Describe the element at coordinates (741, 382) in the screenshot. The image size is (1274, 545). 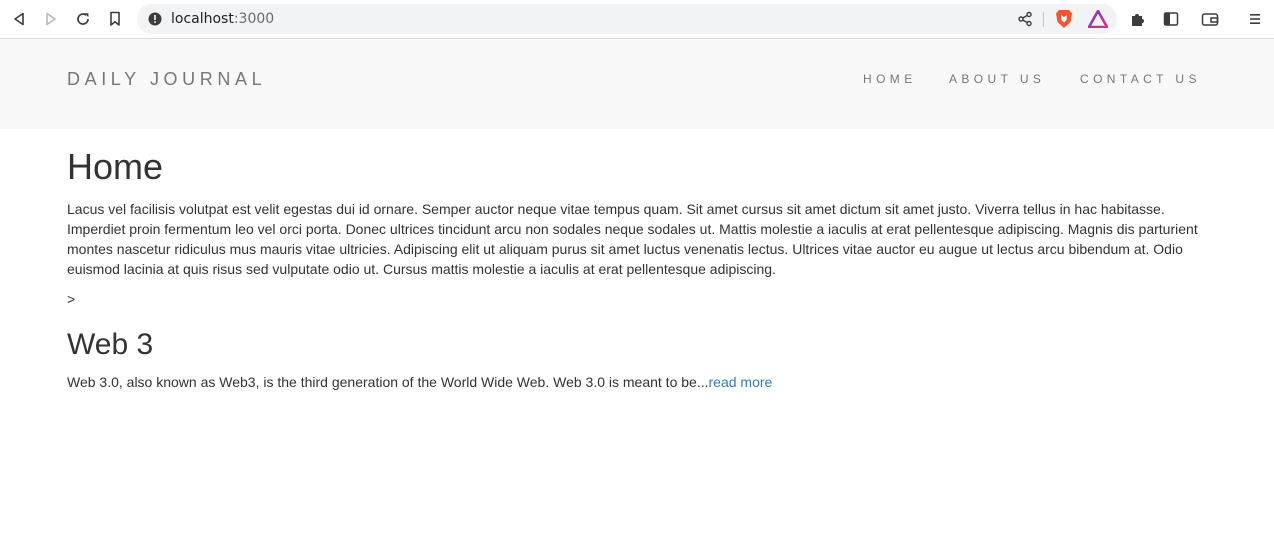
I see `read-more-link: read more` at that location.